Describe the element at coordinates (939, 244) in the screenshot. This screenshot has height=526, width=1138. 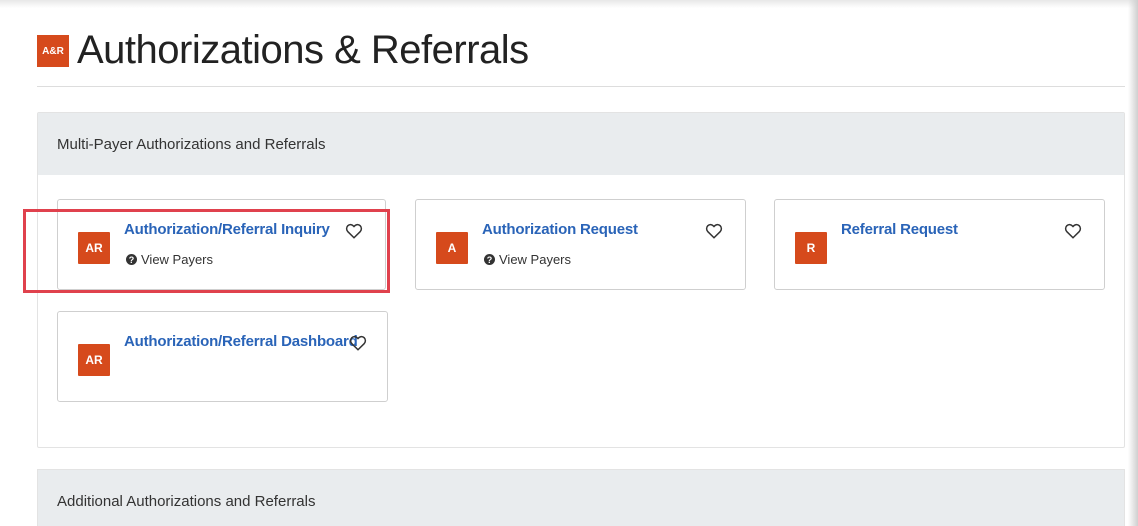
I see `tile-referral-request: R Referral Request` at that location.